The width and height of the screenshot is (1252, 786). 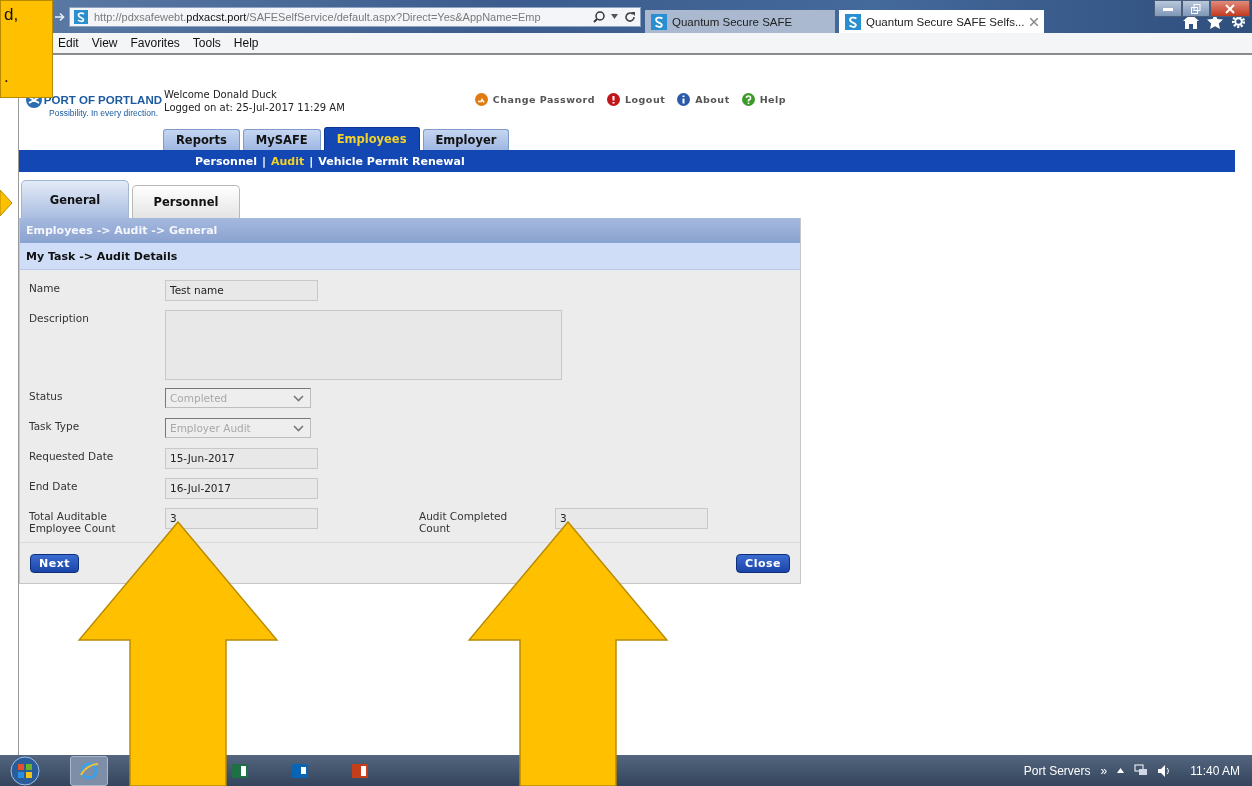 What do you see at coordinates (1057, 770) in the screenshot?
I see `toolbar-label: Port Servers` at bounding box center [1057, 770].